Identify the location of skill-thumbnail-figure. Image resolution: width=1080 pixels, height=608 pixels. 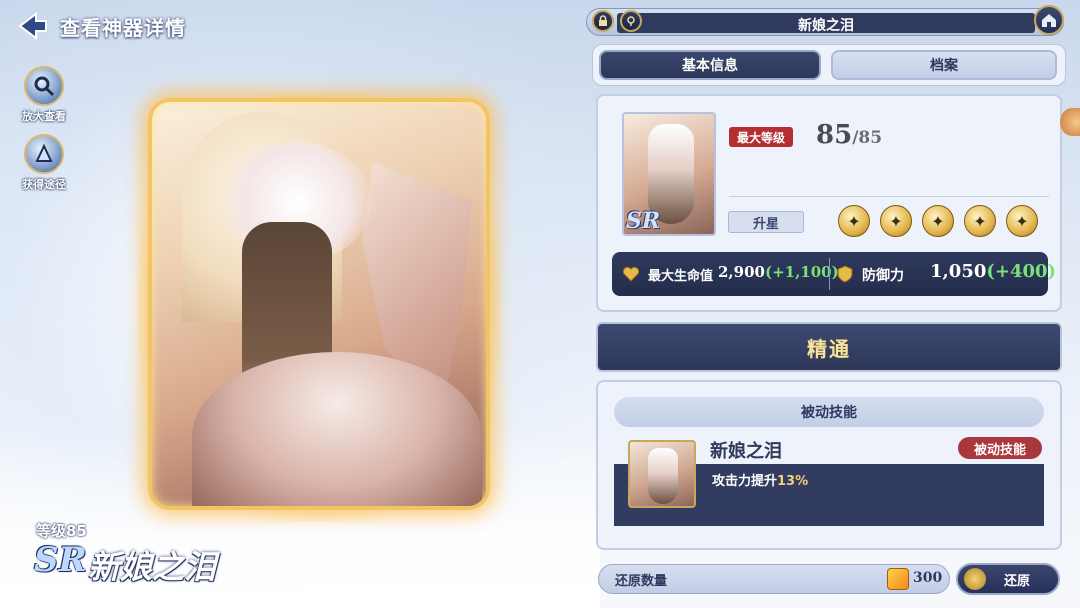
(663, 476).